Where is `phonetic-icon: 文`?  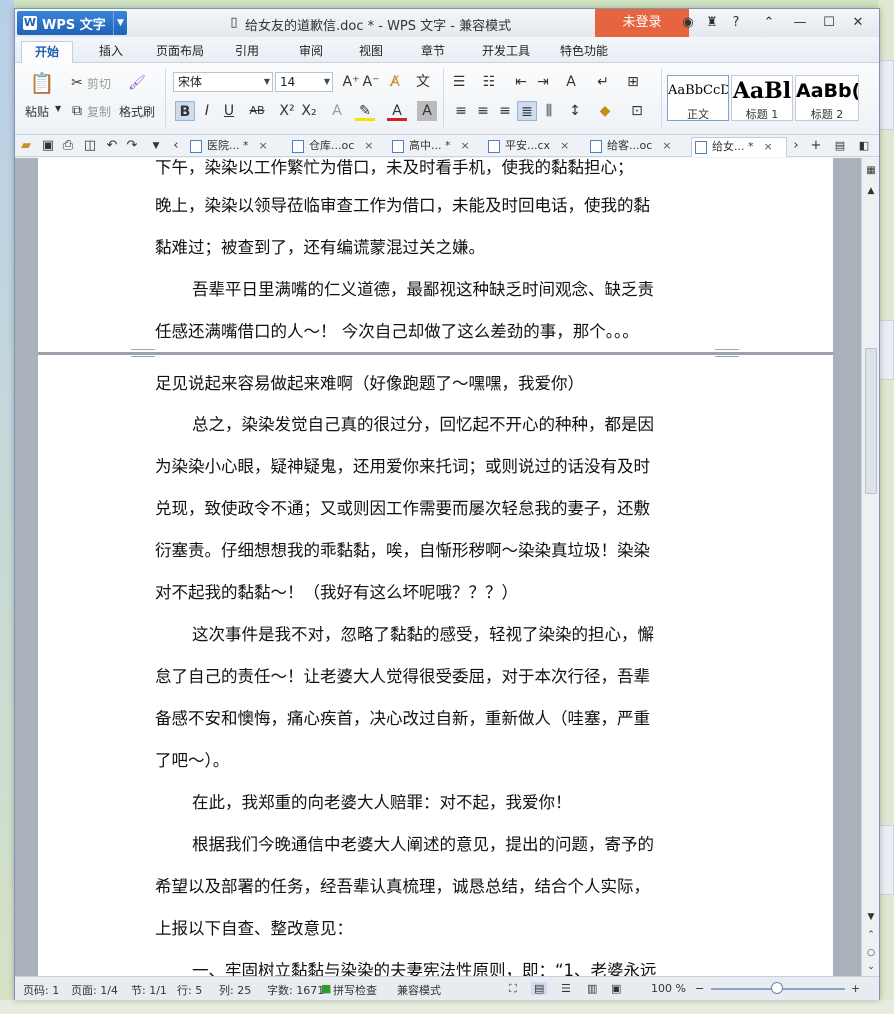
phonetic-icon: 文 is located at coordinates (423, 82).